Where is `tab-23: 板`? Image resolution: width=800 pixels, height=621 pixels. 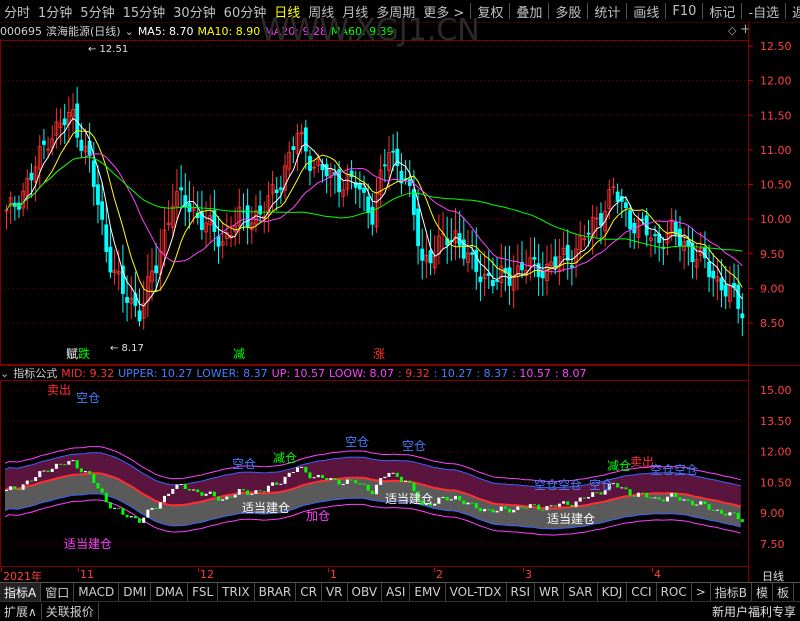
tab-23: 板 is located at coordinates (784, 592).